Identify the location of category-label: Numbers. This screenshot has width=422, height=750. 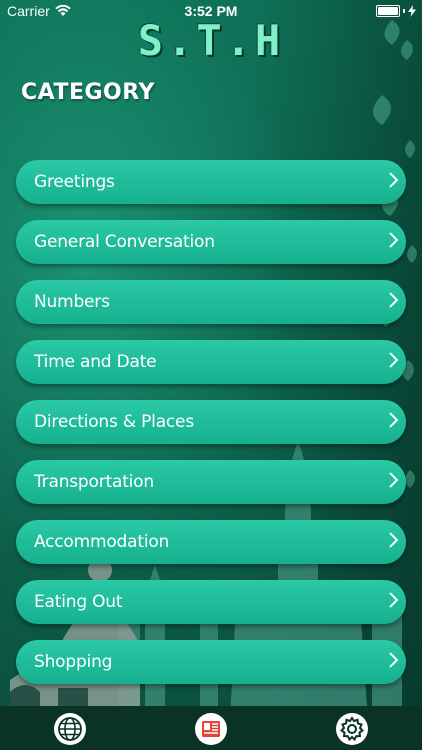
(72, 302).